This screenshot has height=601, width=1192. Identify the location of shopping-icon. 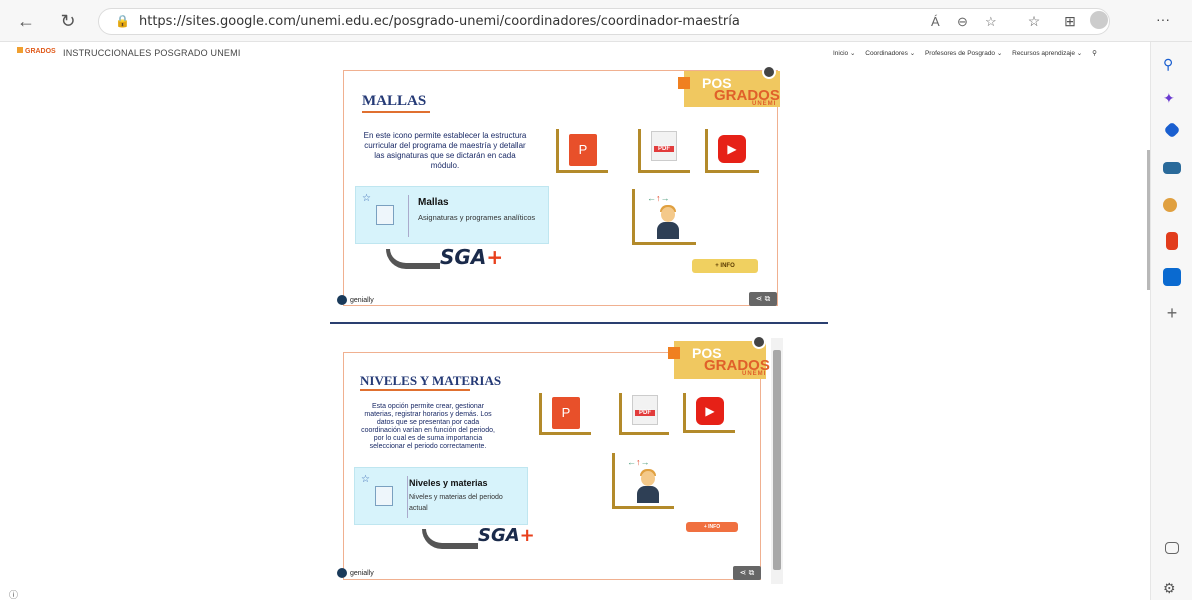
(1172, 130).